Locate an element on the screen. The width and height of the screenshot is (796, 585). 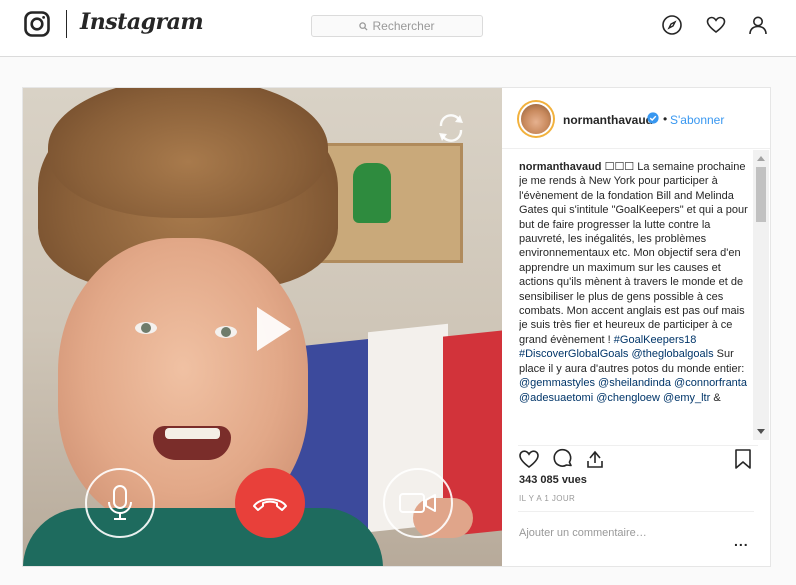
caption-scrollbar is located at coordinates (761, 295).